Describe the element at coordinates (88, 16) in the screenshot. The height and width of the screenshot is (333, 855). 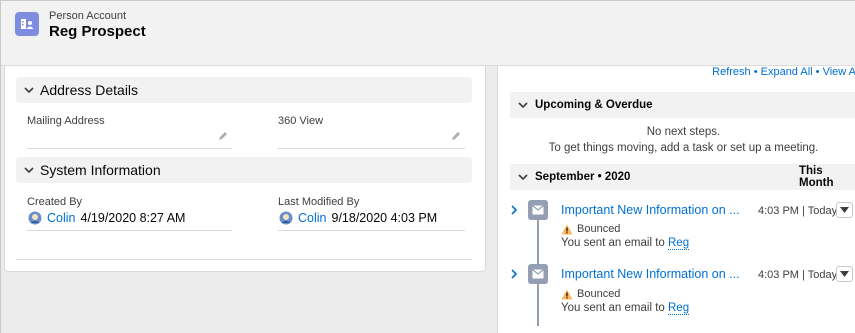
I see `object-type-label: Person Account` at that location.